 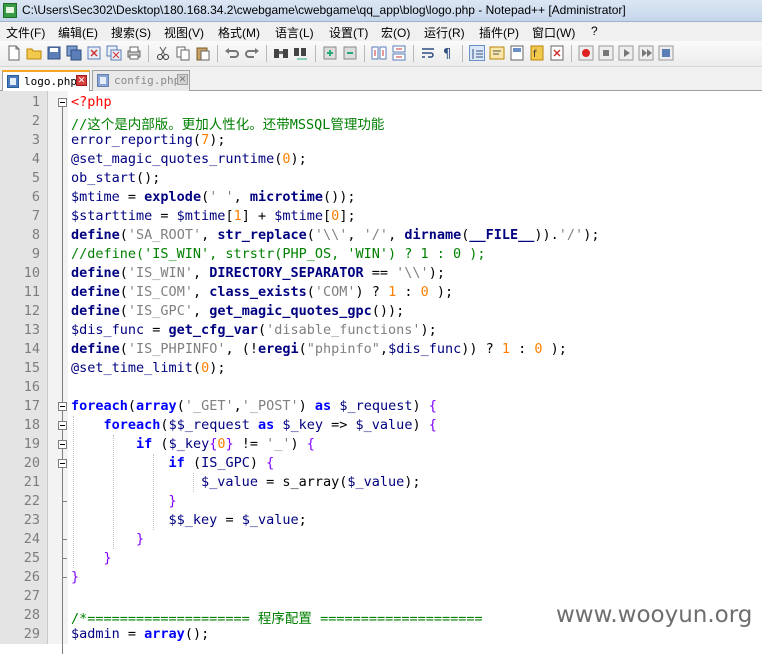 I want to click on menu-run: 运行(R), so click(x=444, y=32).